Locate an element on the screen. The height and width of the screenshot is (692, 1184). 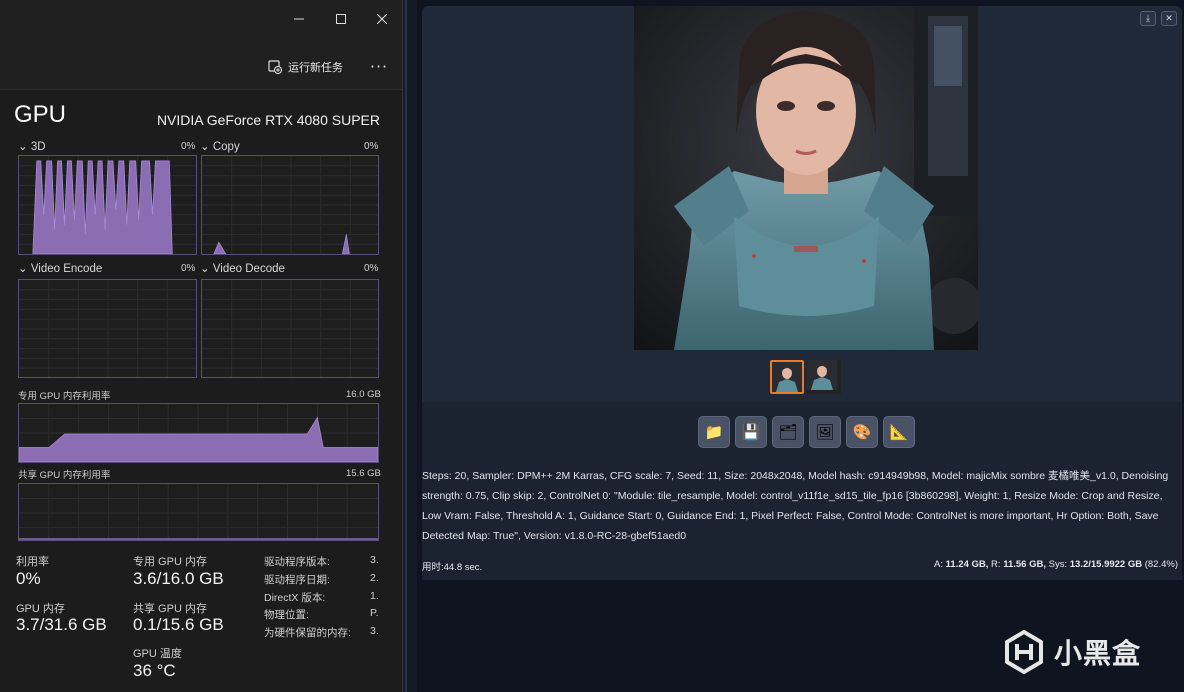
reserved-mem-value: 3. is located at coordinates (374, 631).